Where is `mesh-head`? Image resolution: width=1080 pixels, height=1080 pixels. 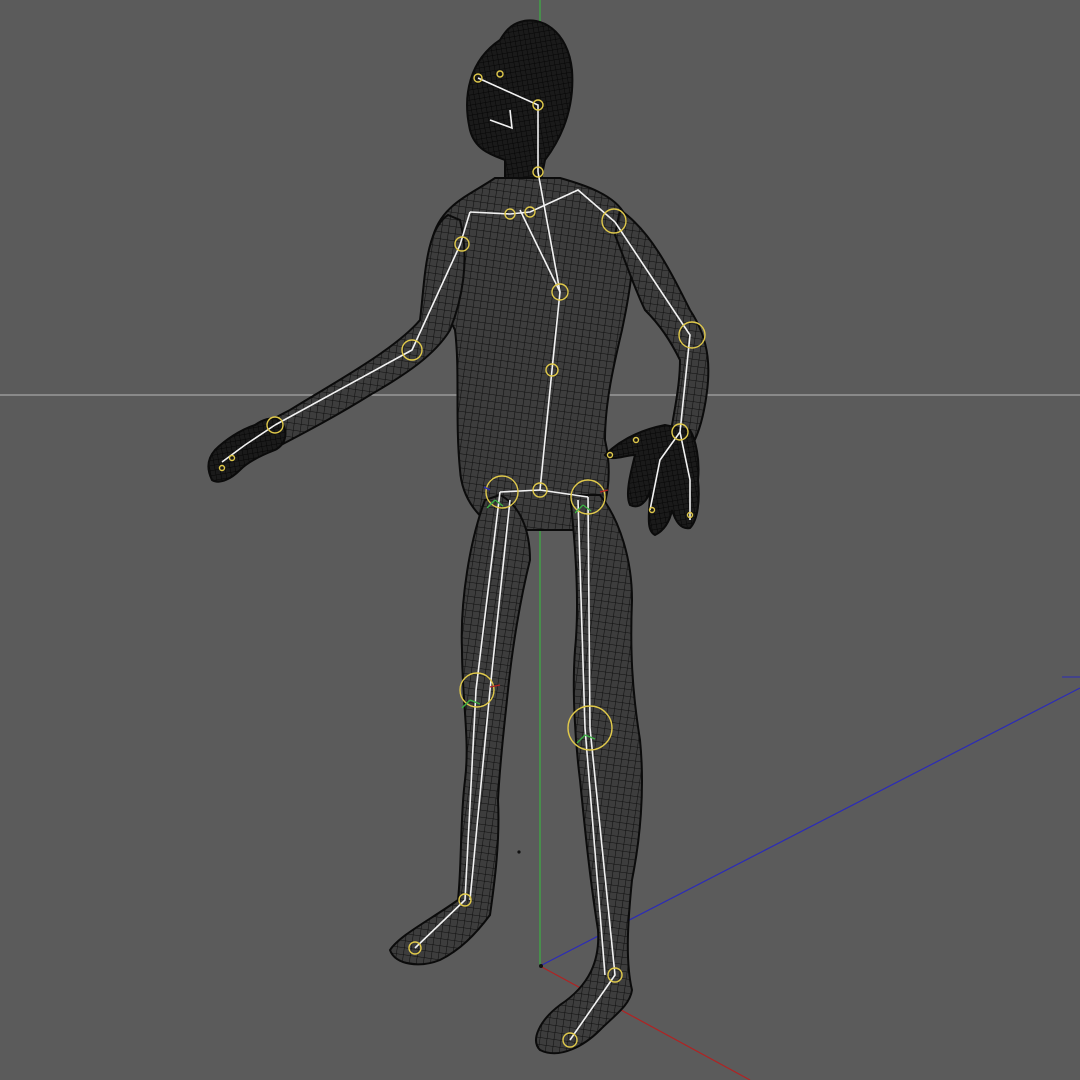
mesh-head is located at coordinates (520, 102).